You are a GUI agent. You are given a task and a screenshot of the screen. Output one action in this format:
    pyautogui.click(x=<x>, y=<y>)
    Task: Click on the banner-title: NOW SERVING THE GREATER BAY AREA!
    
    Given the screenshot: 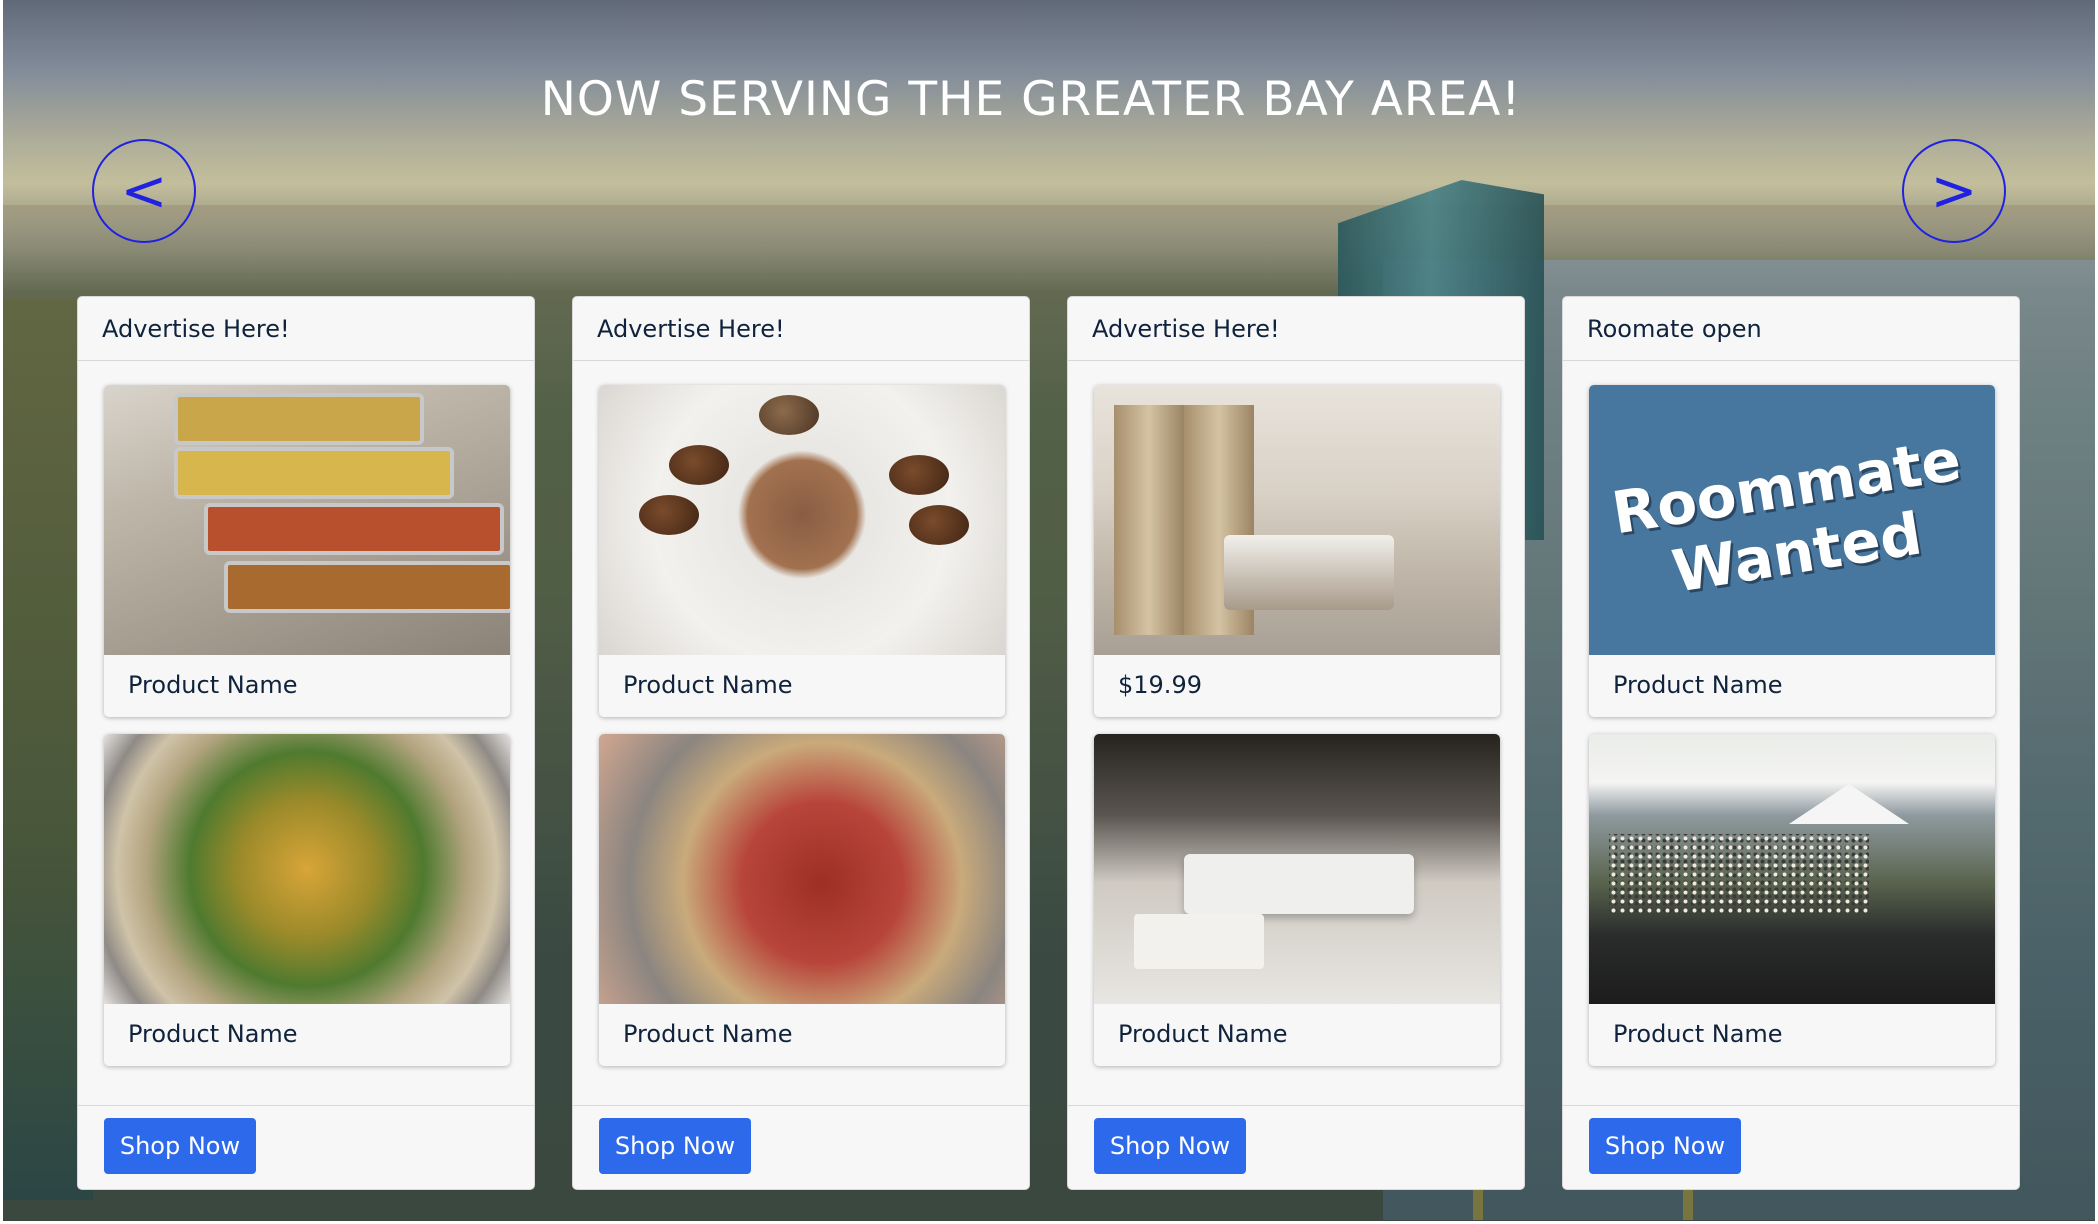 What is the action you would take?
    pyautogui.click(x=1031, y=99)
    